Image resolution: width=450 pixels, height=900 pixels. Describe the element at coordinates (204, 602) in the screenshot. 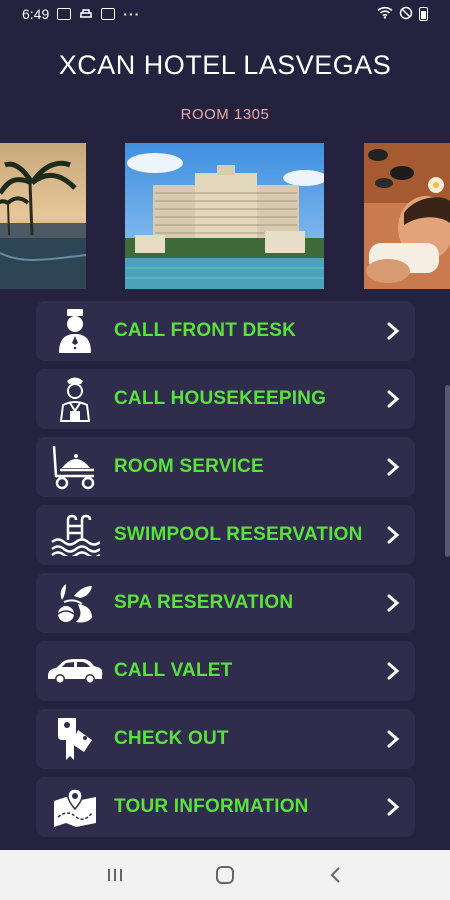

I see `menu-label: SPA RESERVATION` at that location.